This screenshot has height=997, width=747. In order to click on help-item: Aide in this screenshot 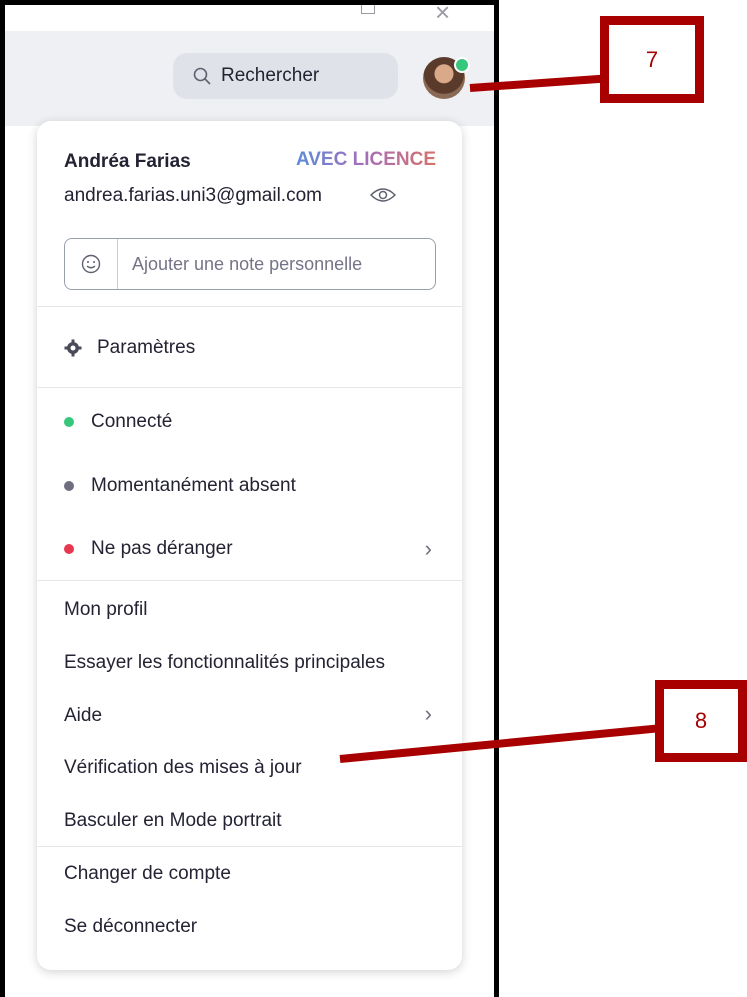, I will do `click(83, 716)`.